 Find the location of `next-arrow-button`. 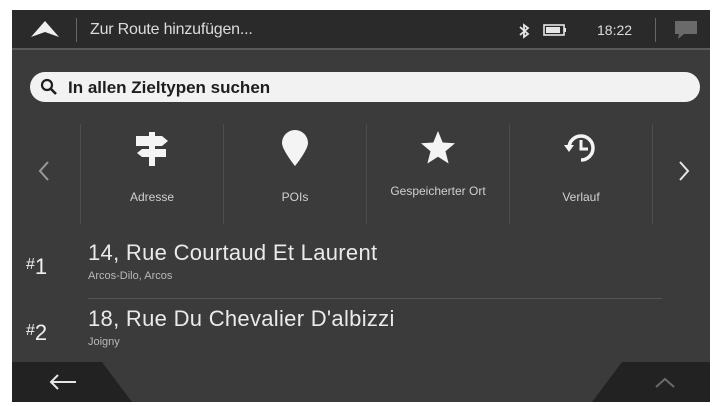

next-arrow-button is located at coordinates (684, 171).